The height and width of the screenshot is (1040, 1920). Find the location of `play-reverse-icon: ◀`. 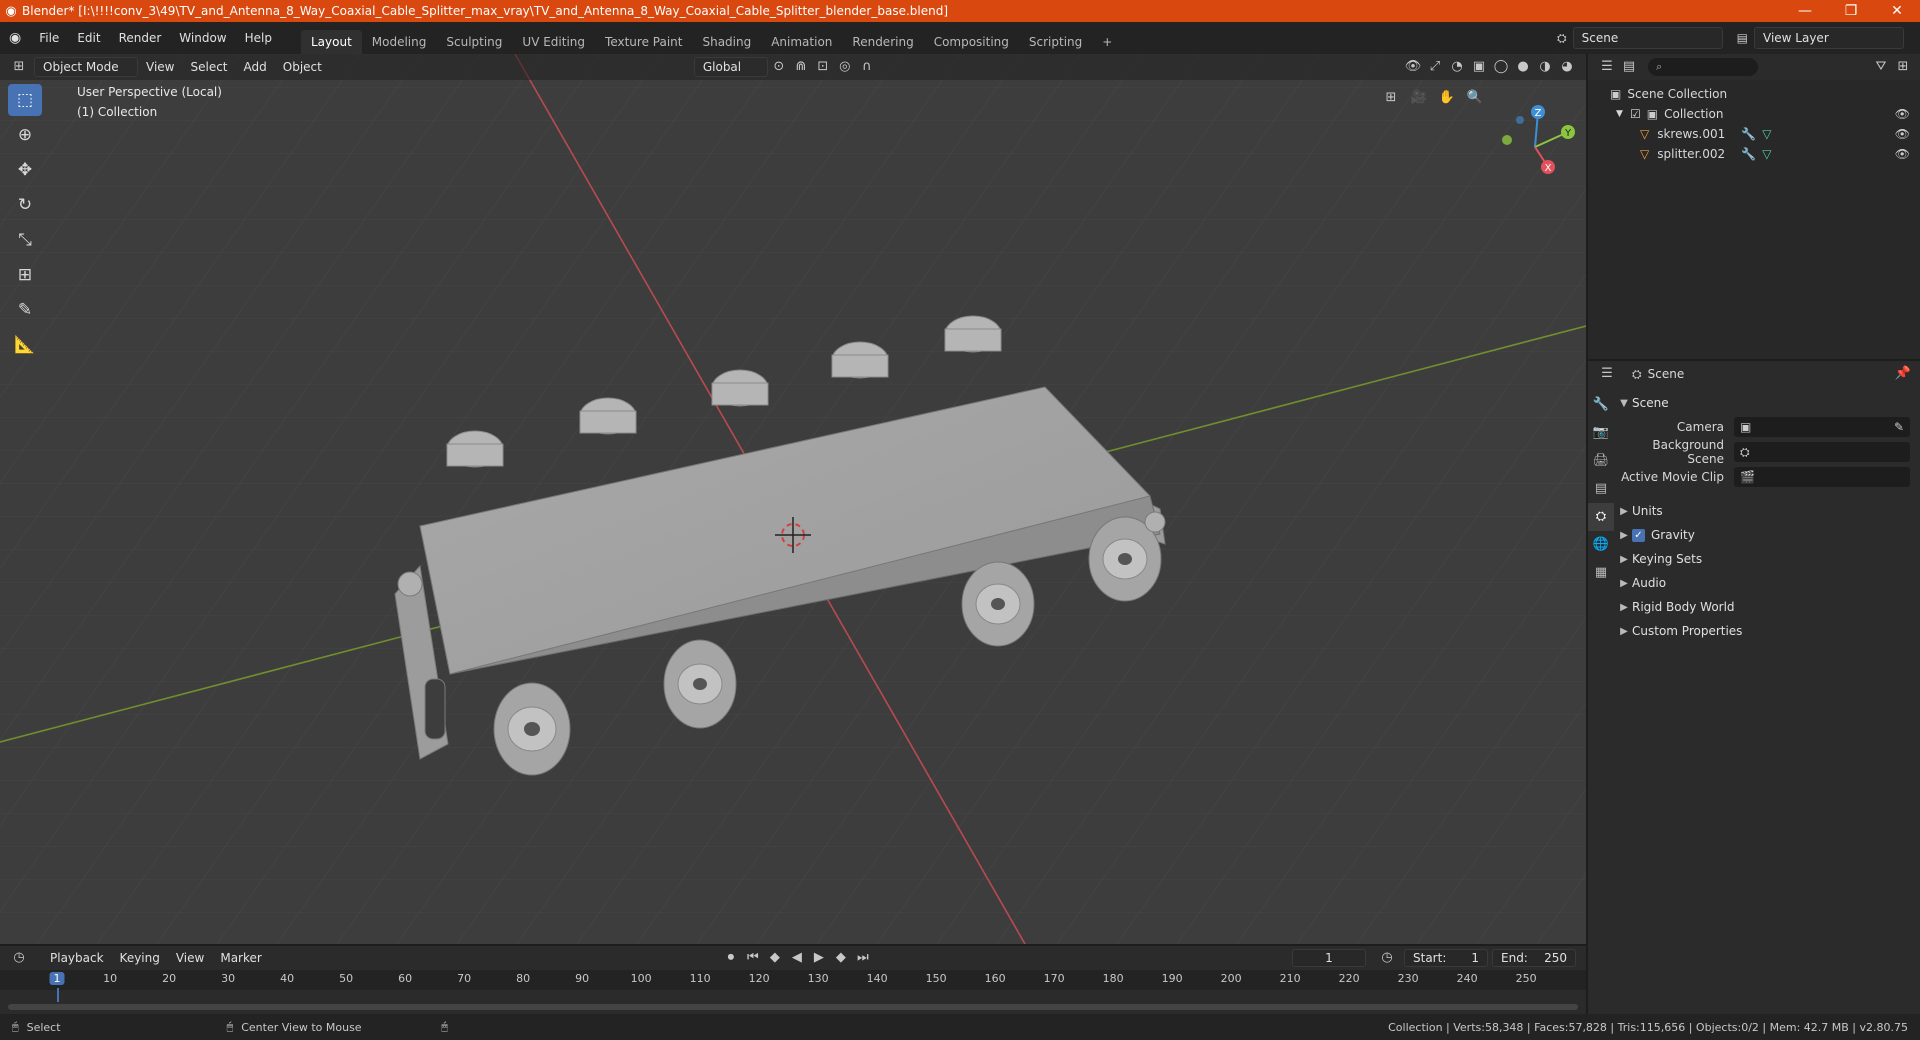

play-reverse-icon: ◀ is located at coordinates (797, 958).